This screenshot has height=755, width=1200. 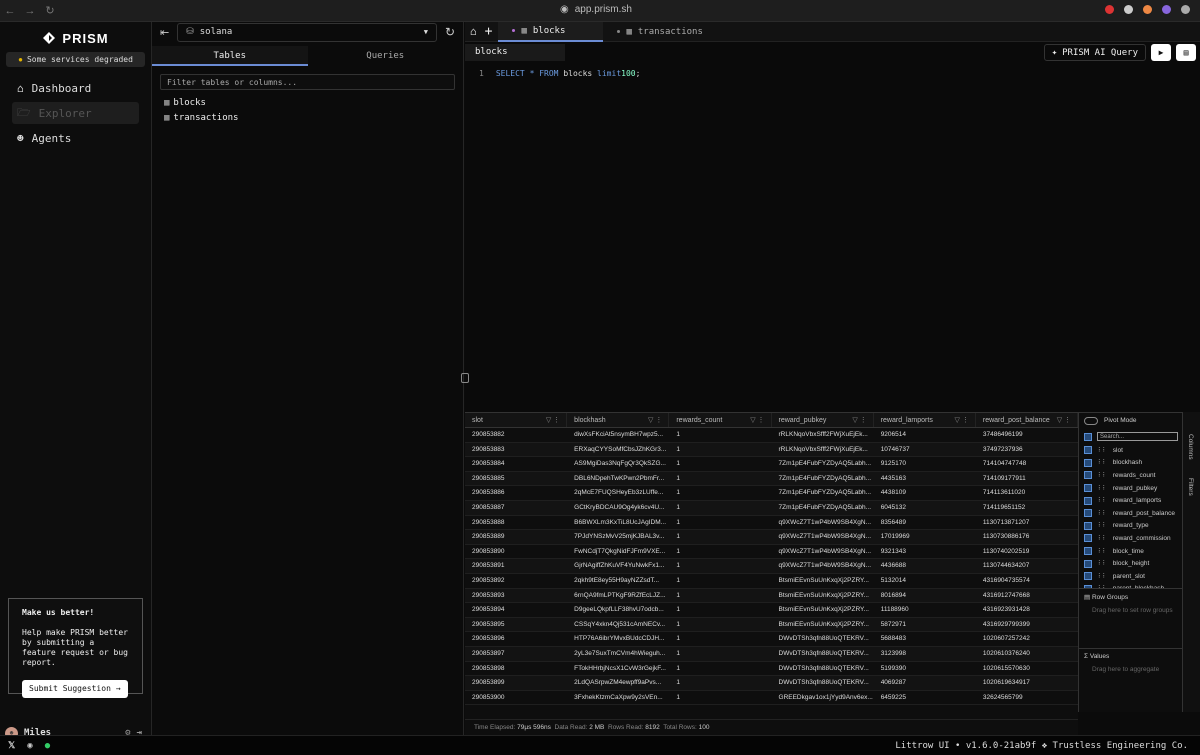 I want to click on table-cell: 4316923931428, so click(x=1027, y=610).